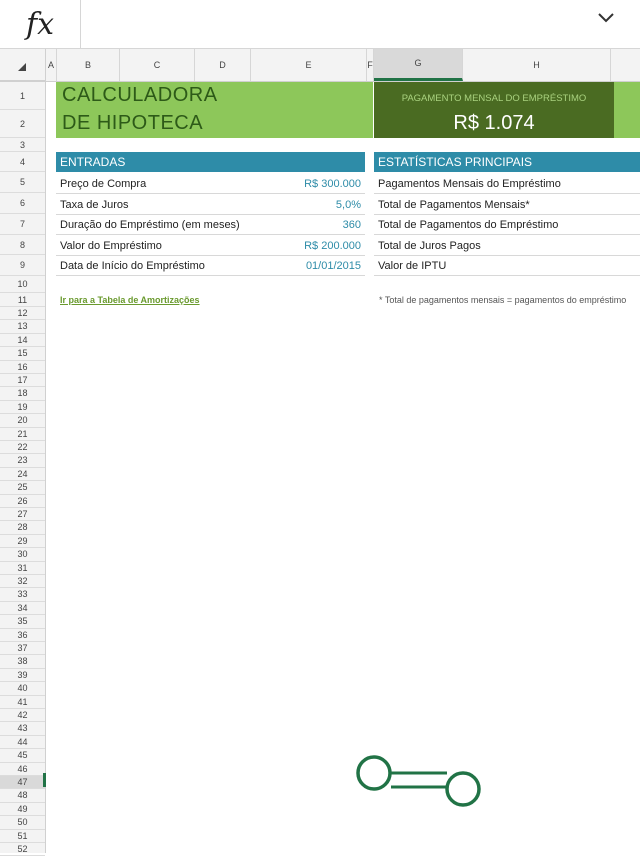 This screenshot has width=640, height=856. I want to click on stats-label: Total de Juros Pagos, so click(429, 246).